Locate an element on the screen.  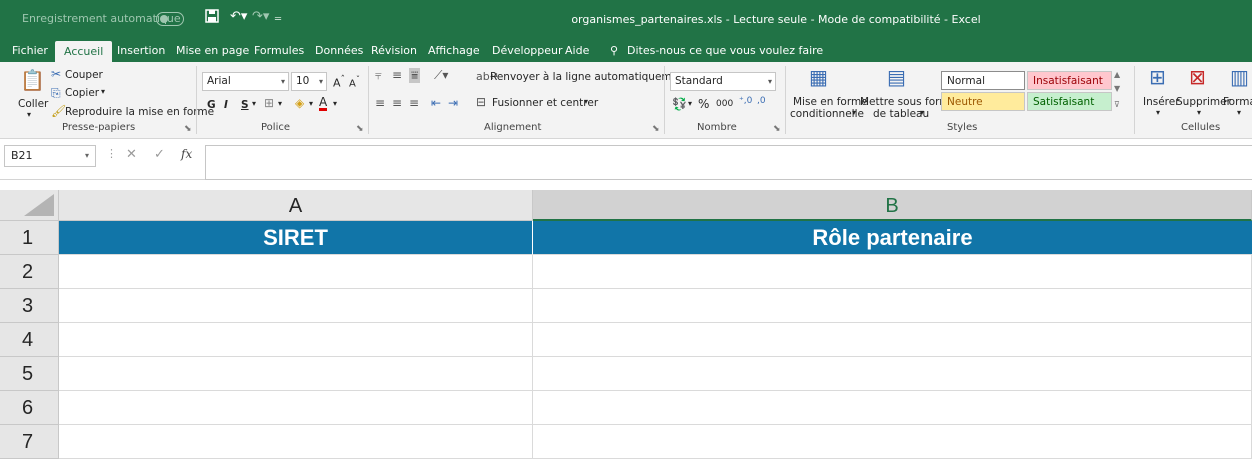
paste-dropdown-icon: ▾ is located at coordinates (29, 114).